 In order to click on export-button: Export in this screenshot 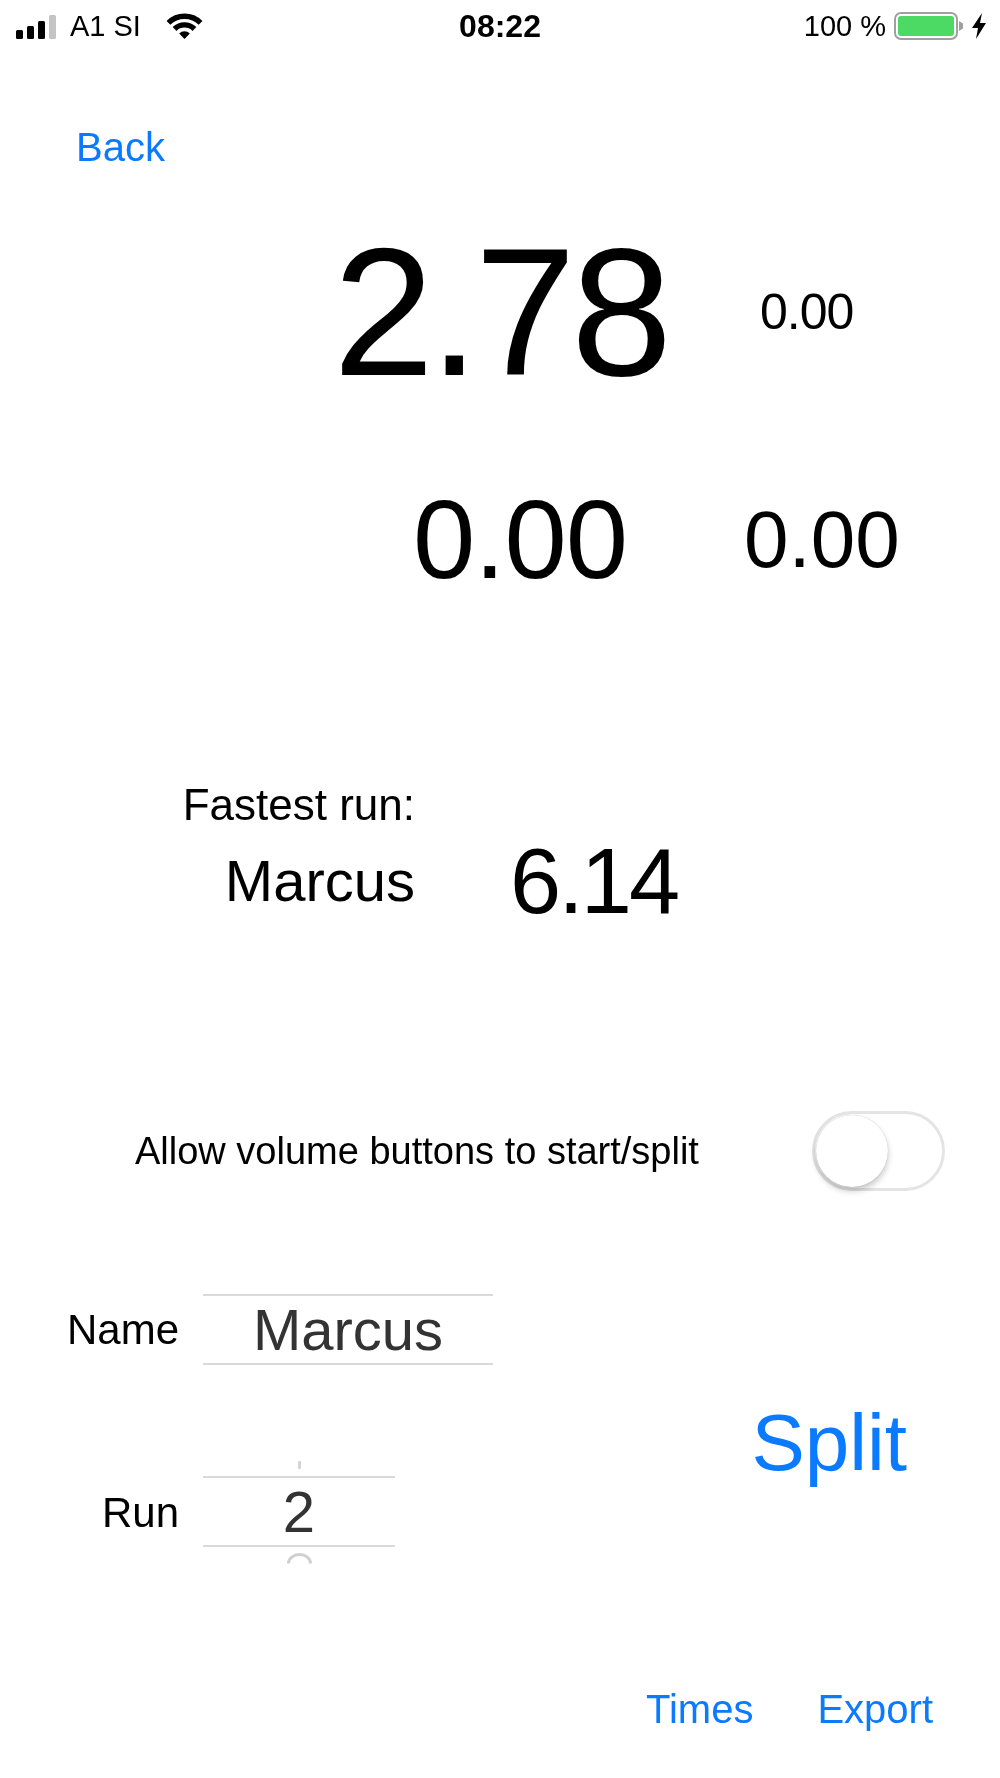, I will do `click(875, 1709)`.